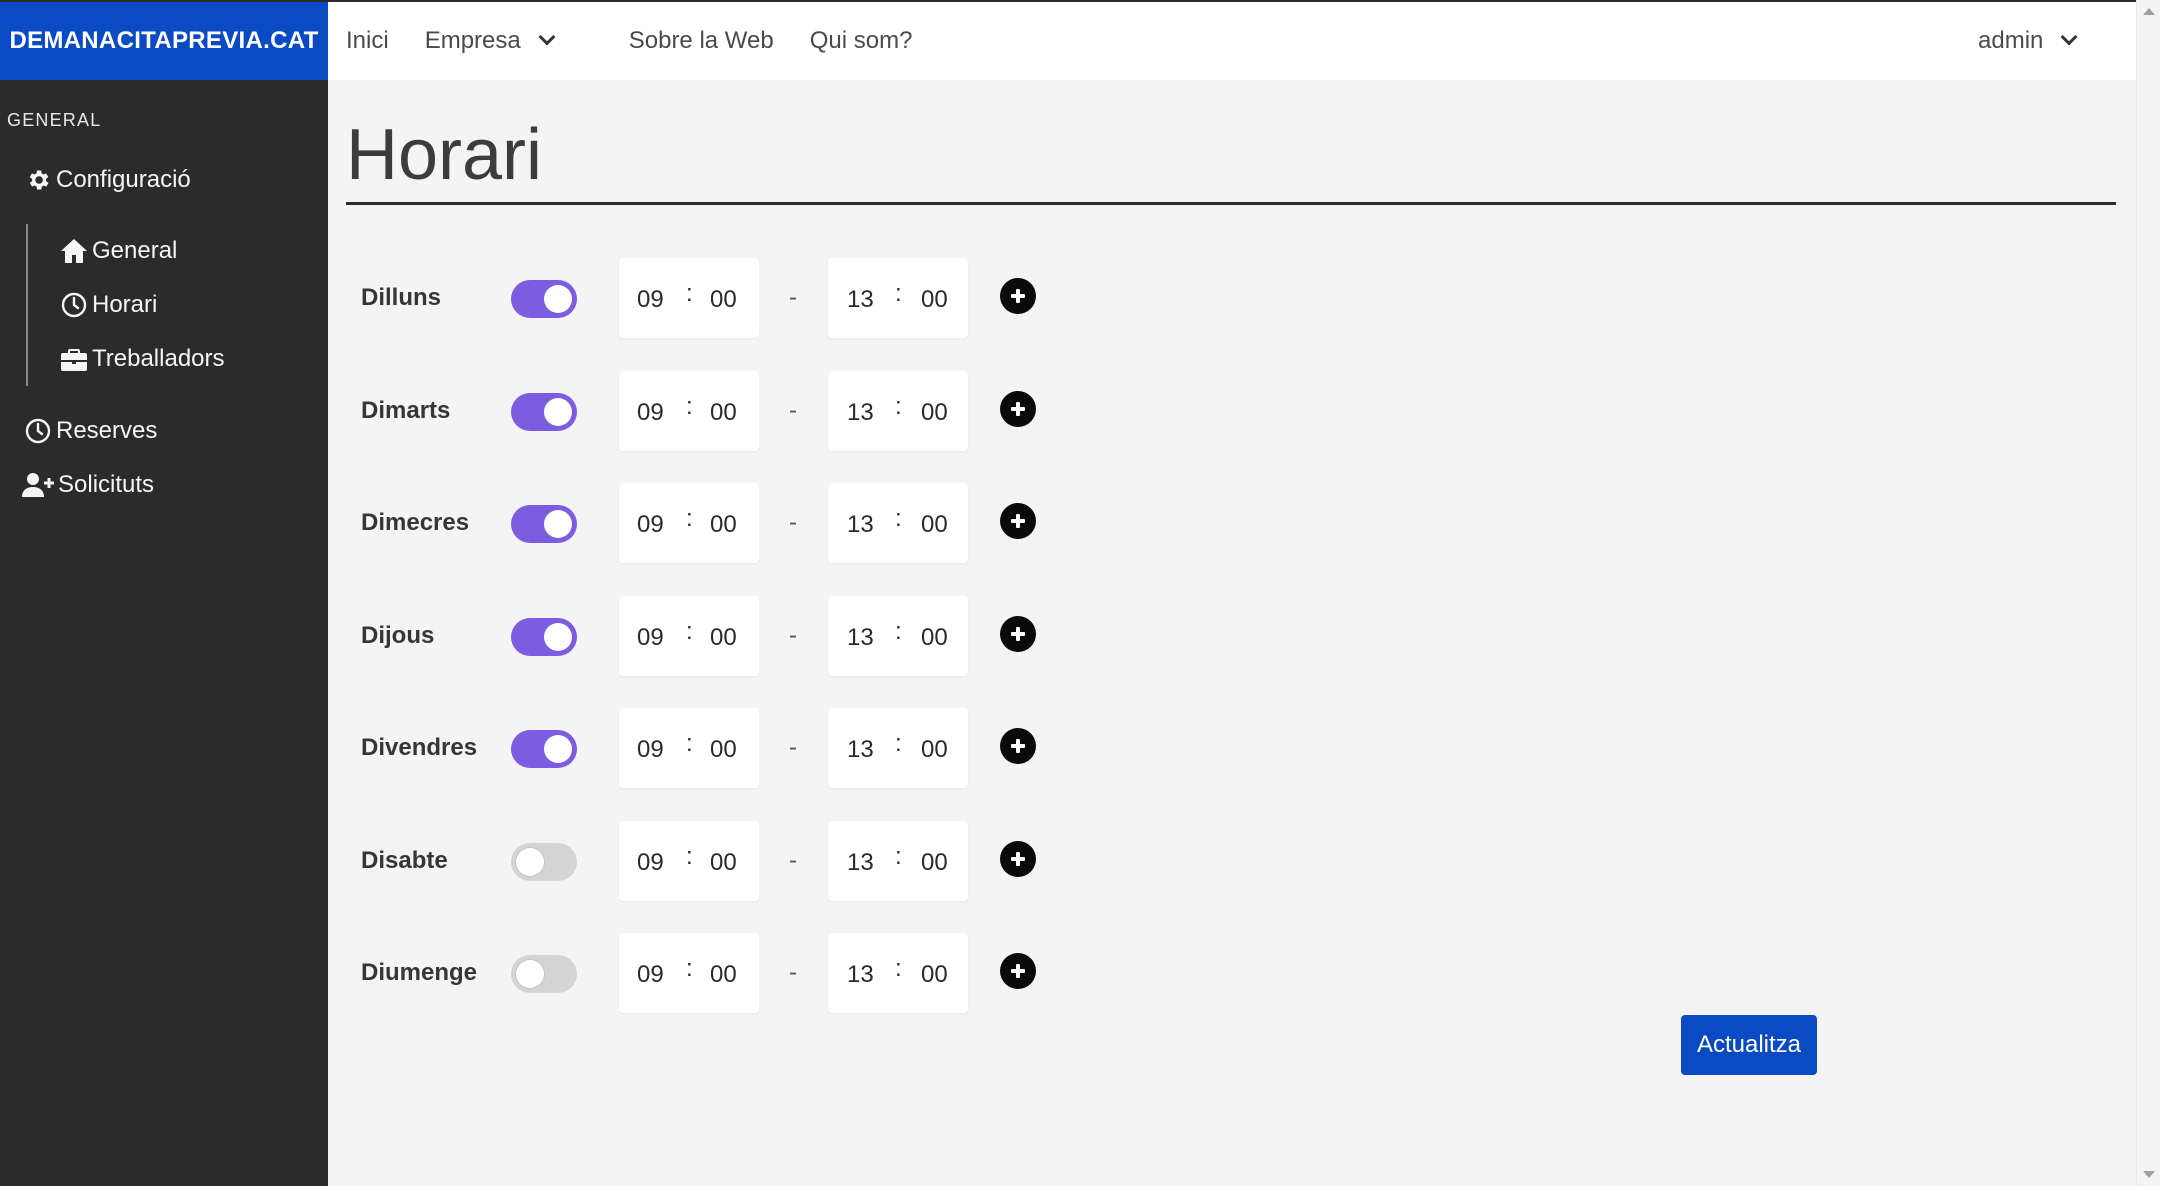 Image resolution: width=2160 pixels, height=1186 pixels. Describe the element at coordinates (2149, 1174) in the screenshot. I see `scroll-down-arrow` at that location.